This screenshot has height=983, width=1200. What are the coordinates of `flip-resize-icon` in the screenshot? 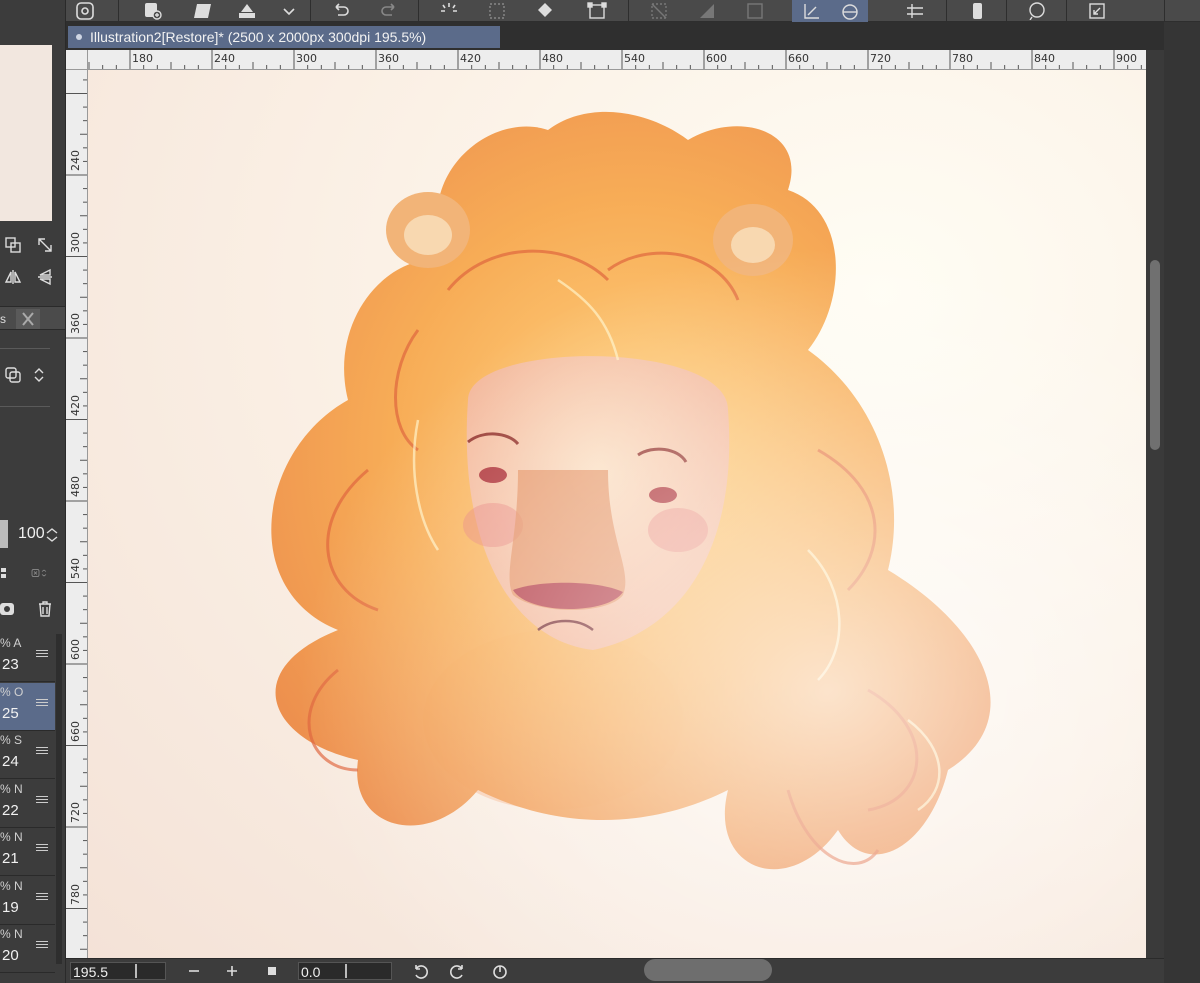 It's located at (13, 245).